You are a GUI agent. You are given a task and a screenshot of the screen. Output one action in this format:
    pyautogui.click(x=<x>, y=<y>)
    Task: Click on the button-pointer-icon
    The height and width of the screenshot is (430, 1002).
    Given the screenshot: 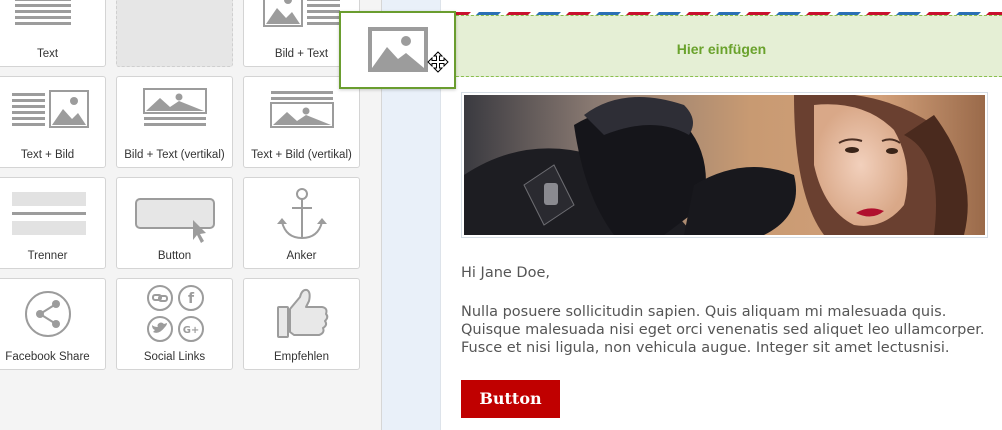 What is the action you would take?
    pyautogui.click(x=174, y=215)
    